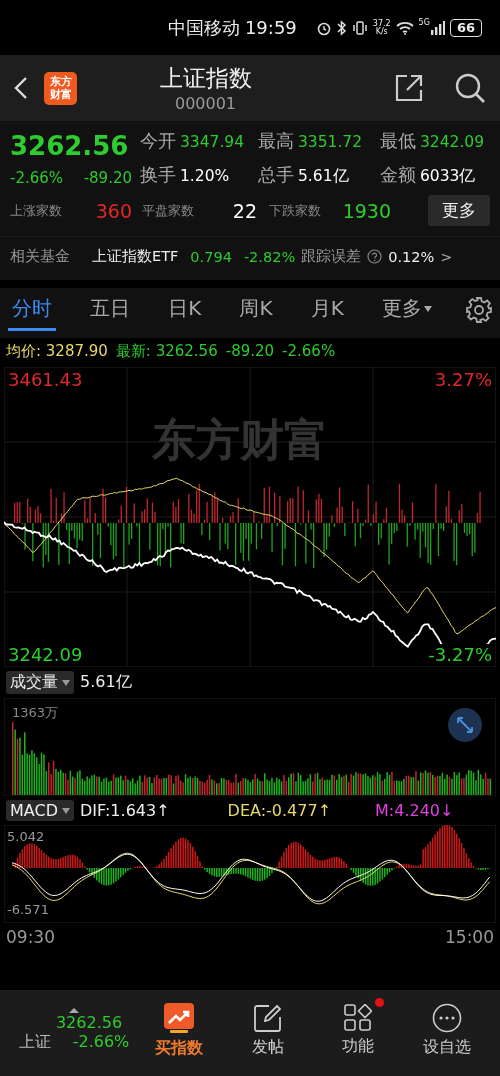  I want to click on indicator-selector: MACD, so click(40, 810).